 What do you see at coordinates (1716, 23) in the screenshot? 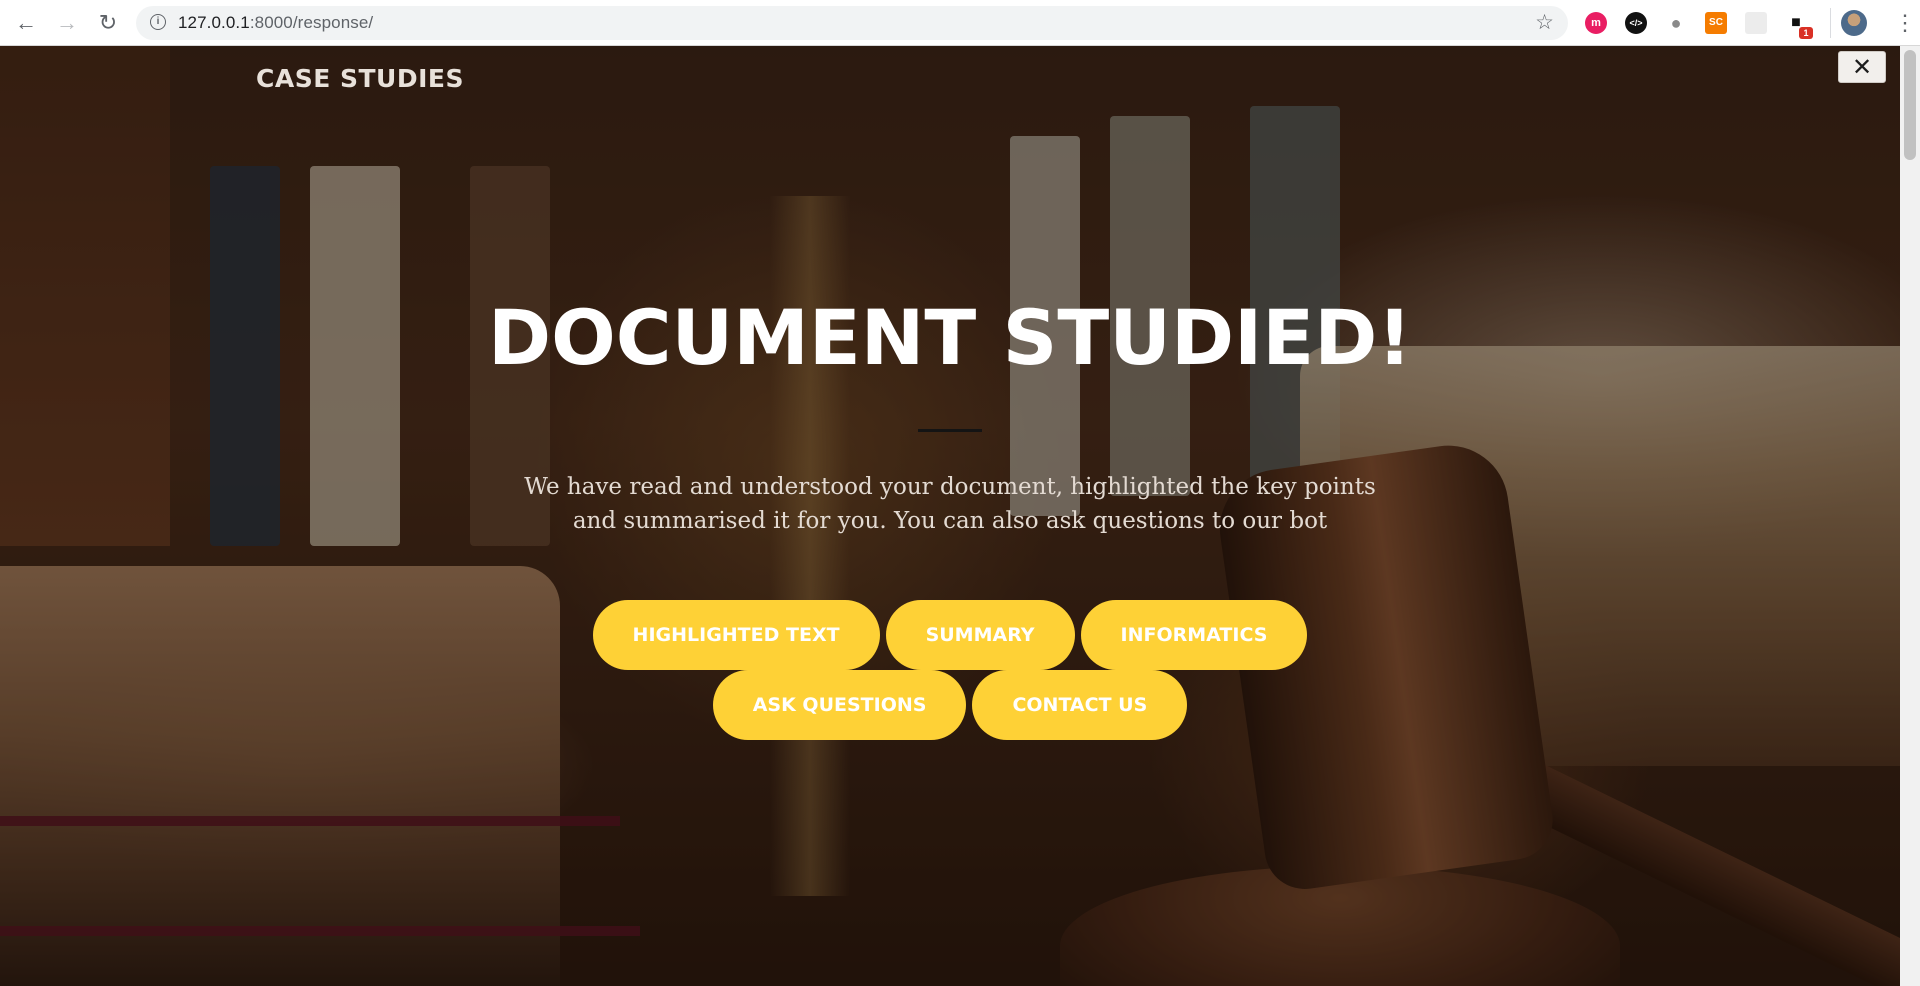
I see `sc-extension-icon: SC` at bounding box center [1716, 23].